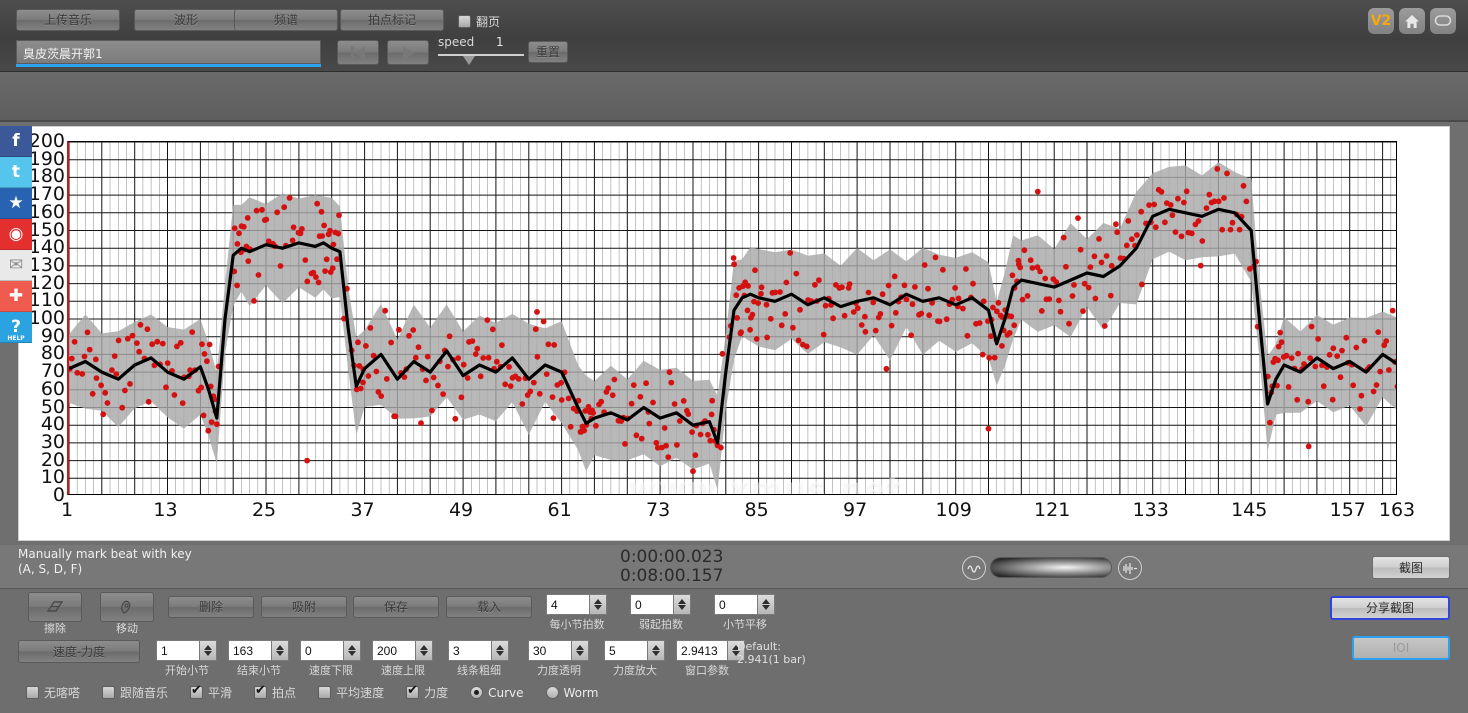 Image resolution: width=1468 pixels, height=713 pixels. I want to click on smooth-checkbox, so click(197, 691).